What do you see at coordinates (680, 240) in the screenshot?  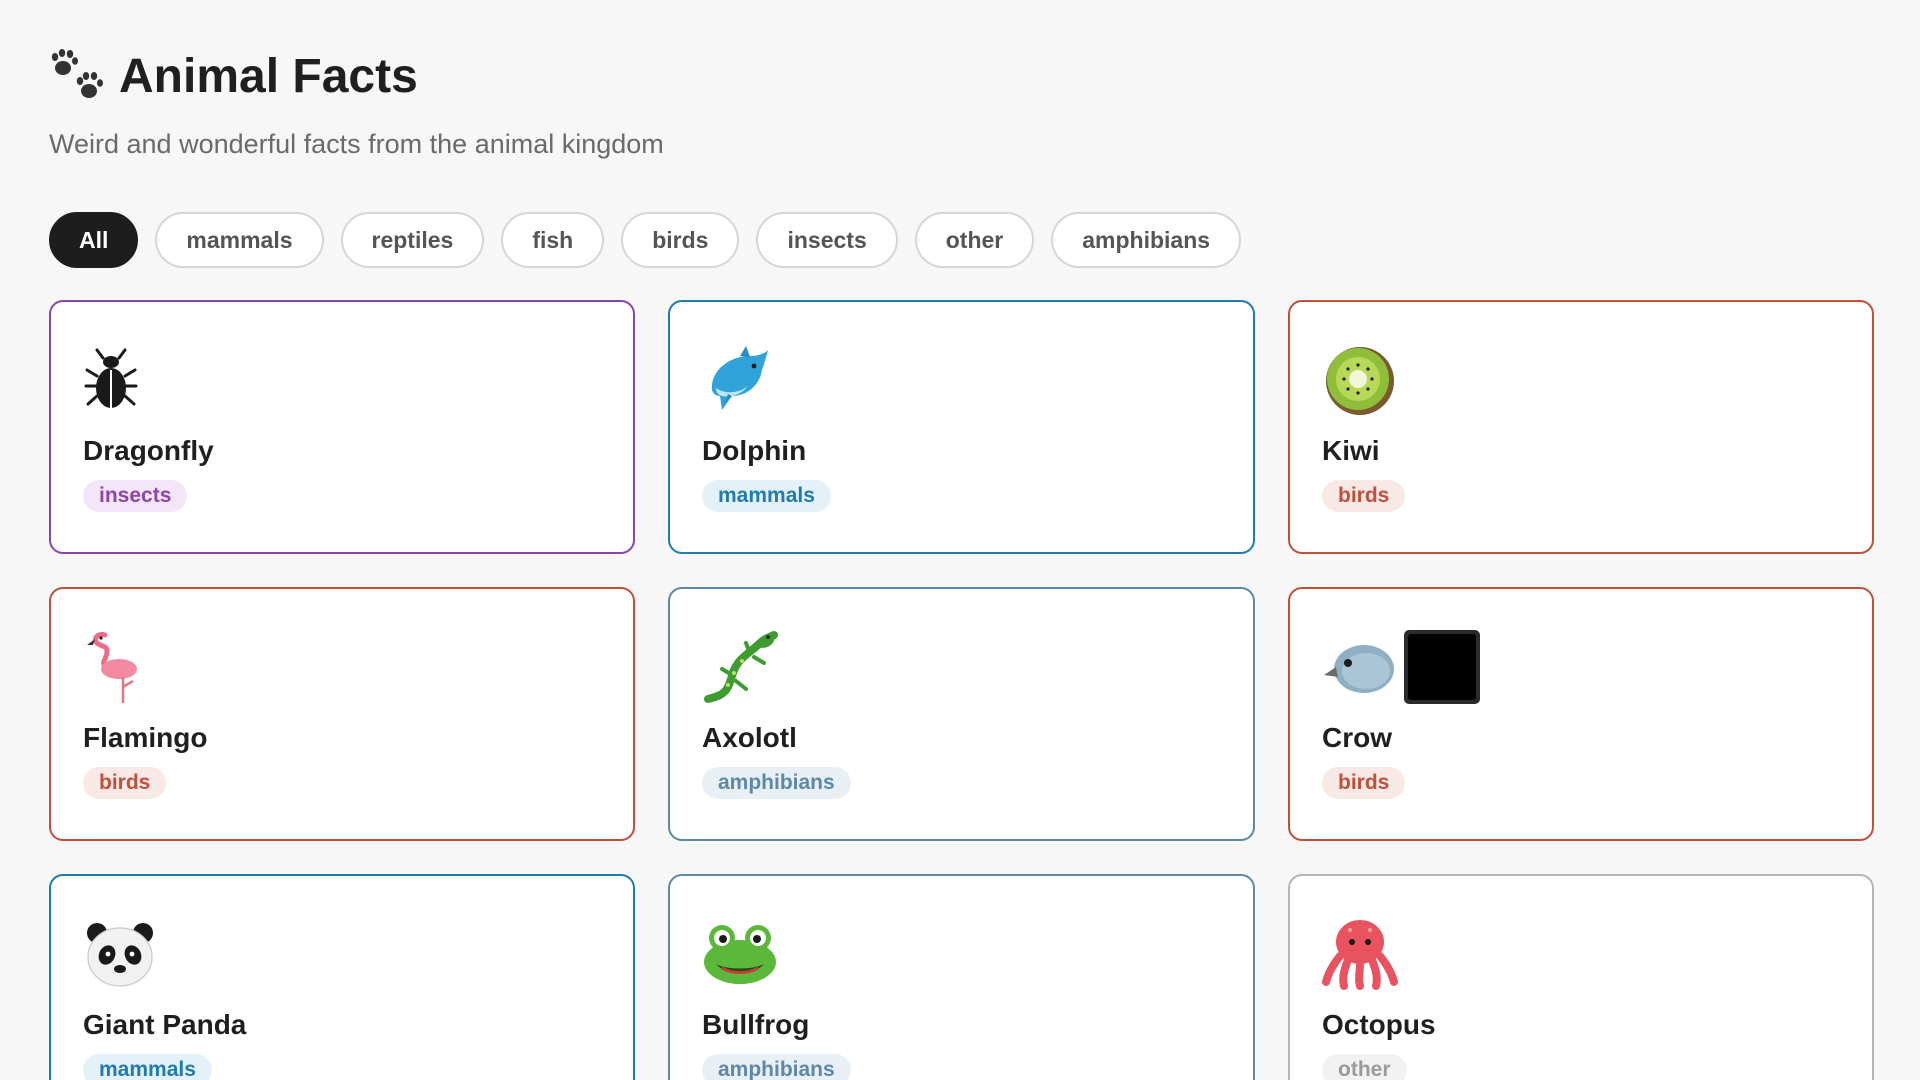 I see `filter-chip-birds: birds` at bounding box center [680, 240].